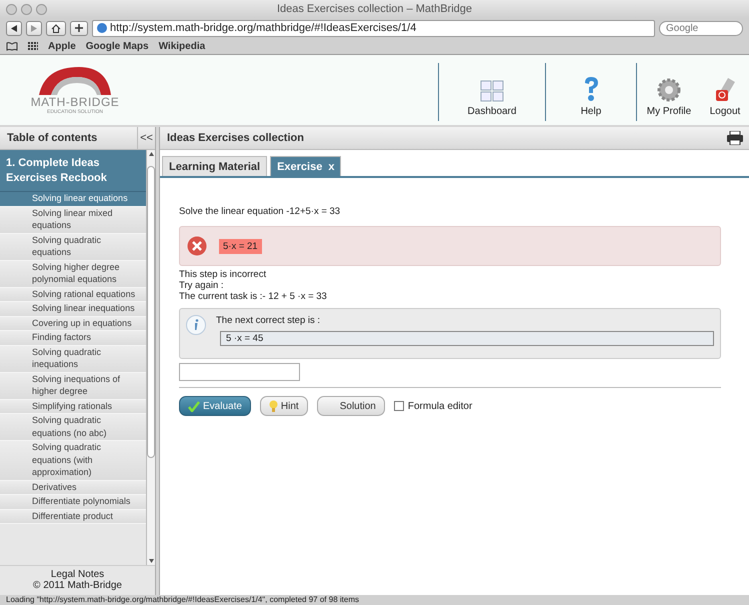  What do you see at coordinates (117, 46) in the screenshot?
I see `bookmark-link: Google Maps` at bounding box center [117, 46].